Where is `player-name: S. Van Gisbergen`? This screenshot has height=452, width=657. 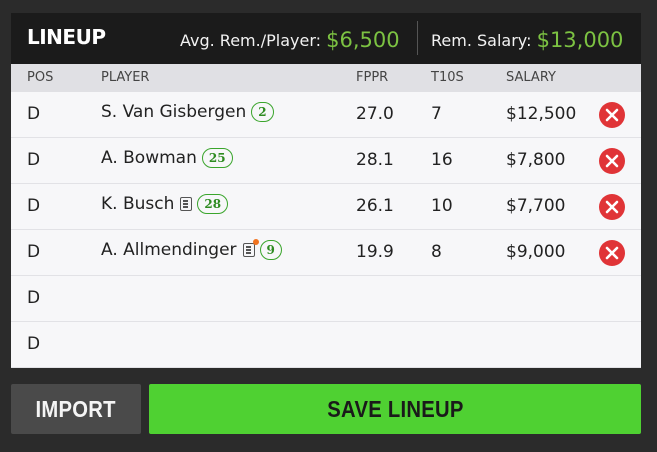 player-name: S. Van Gisbergen is located at coordinates (173, 112).